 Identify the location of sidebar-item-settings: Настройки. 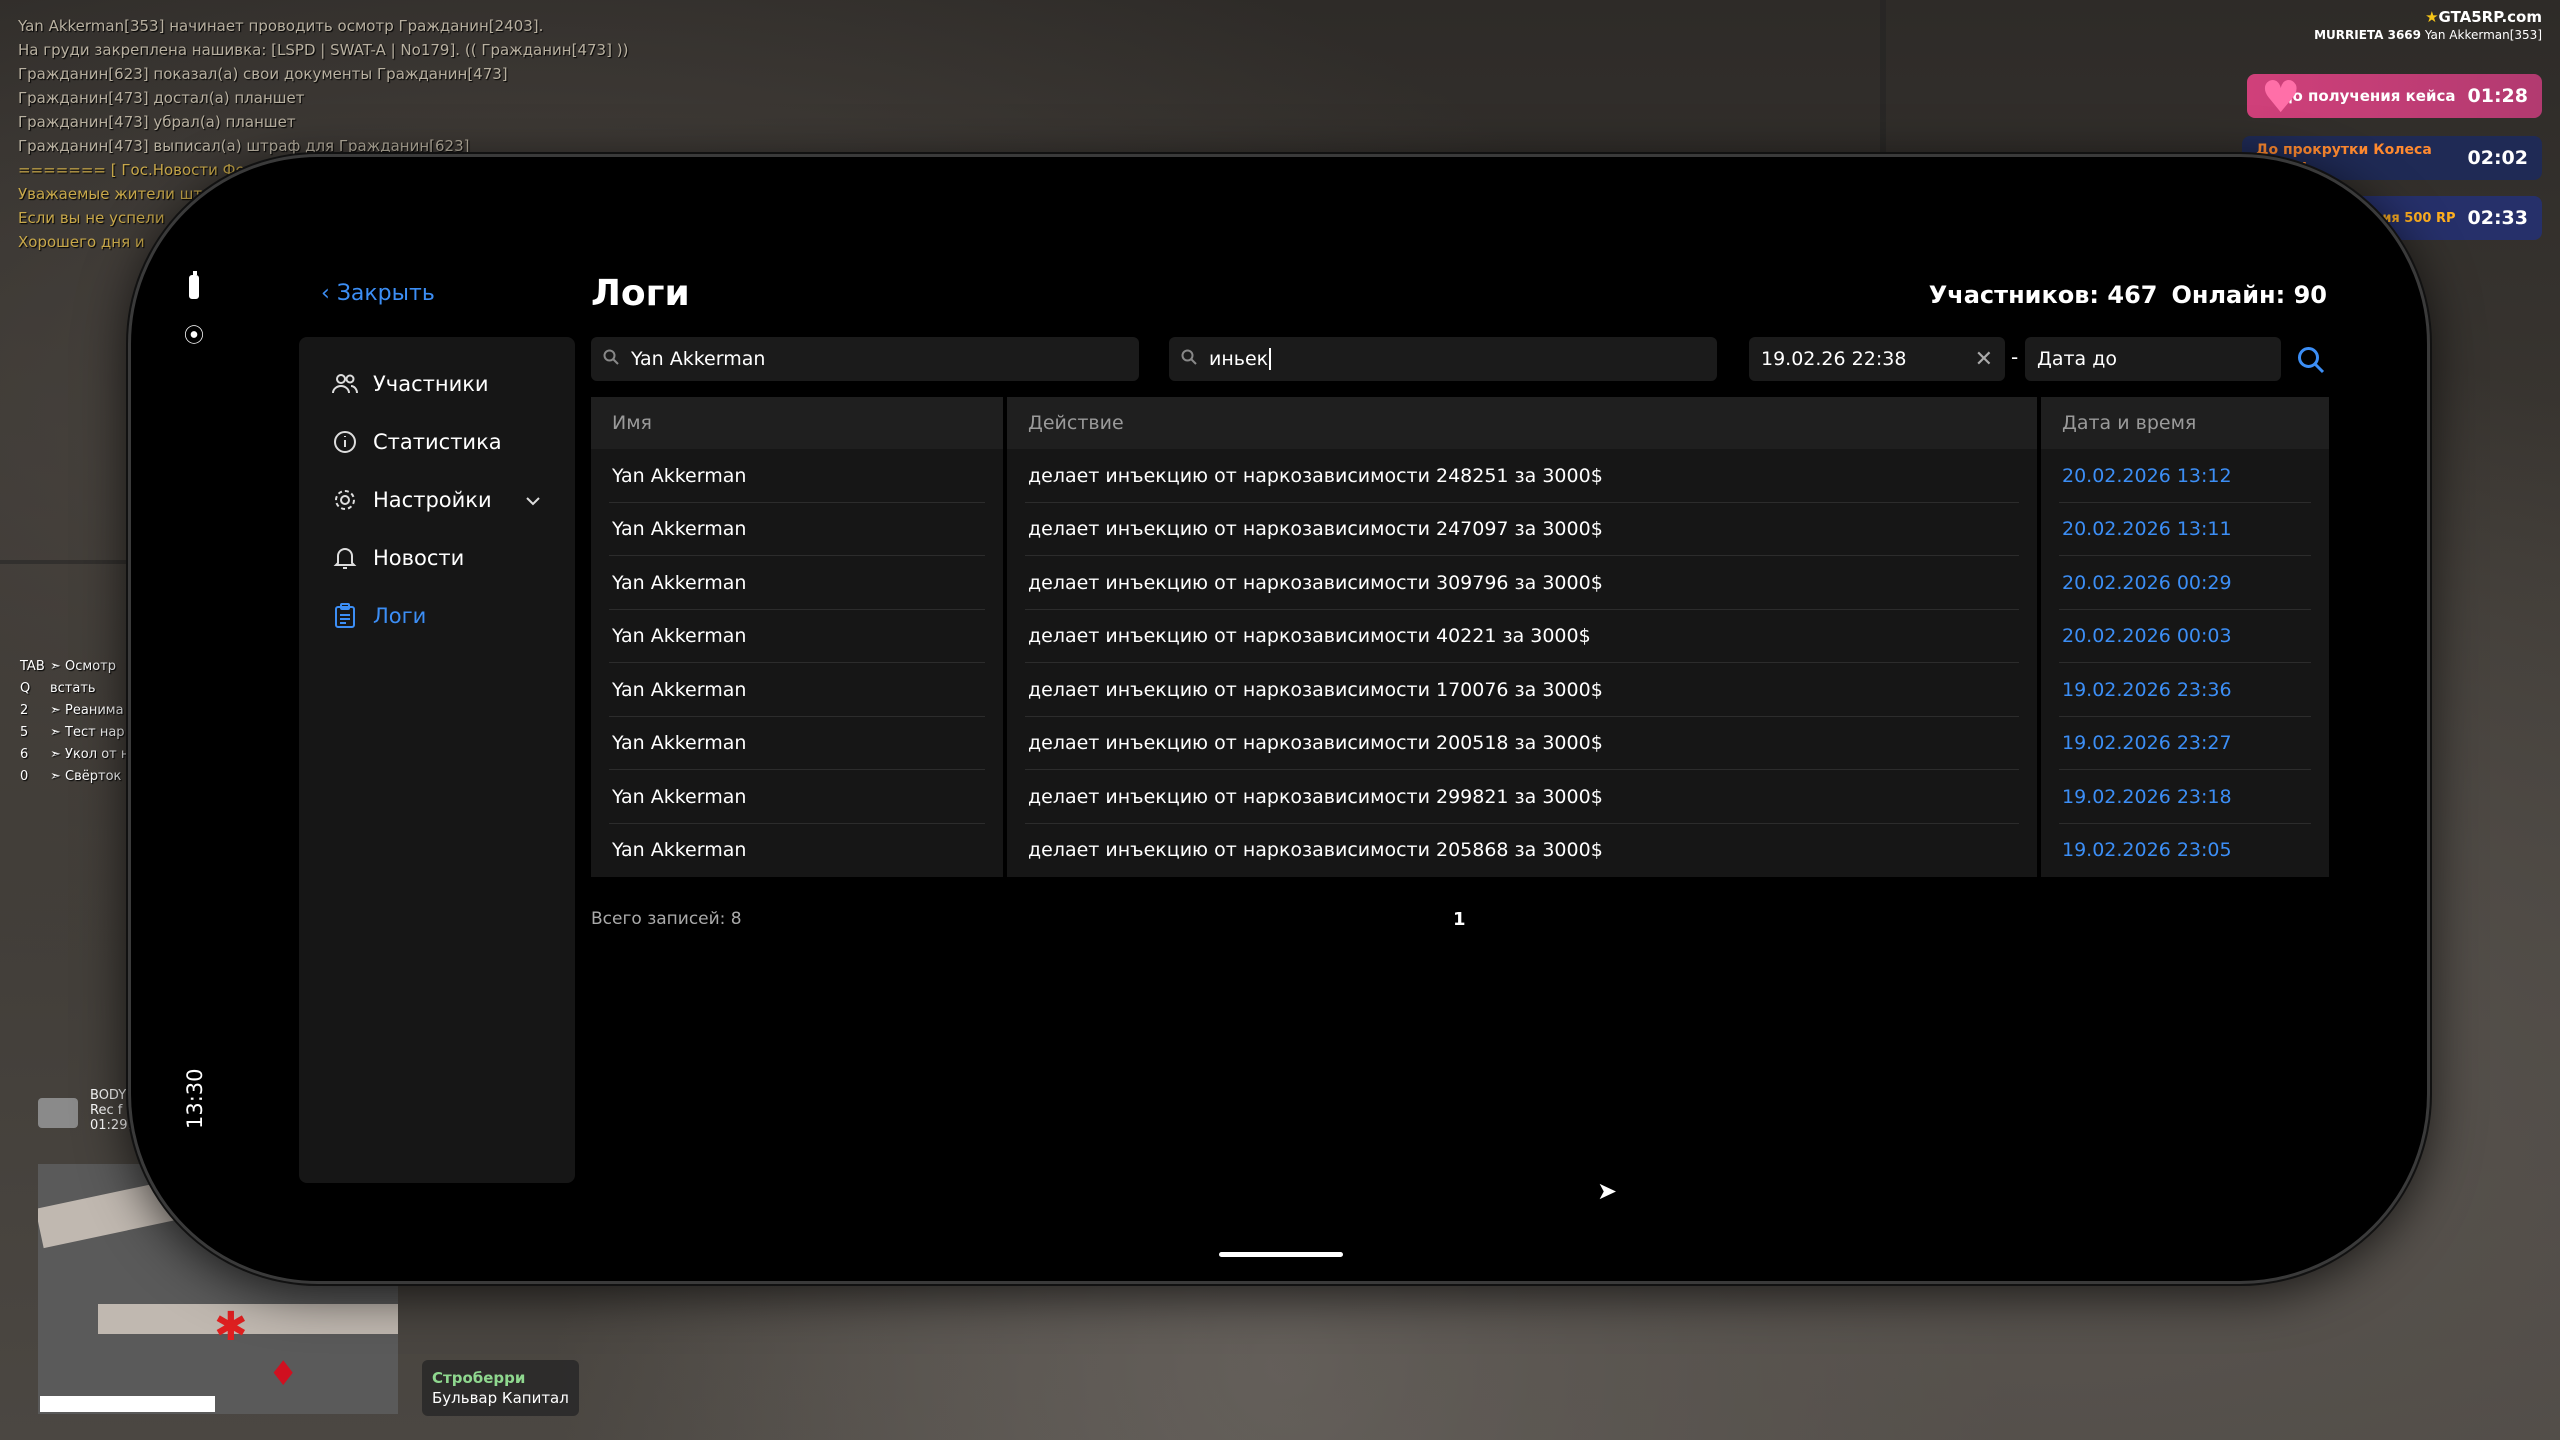
(437, 500).